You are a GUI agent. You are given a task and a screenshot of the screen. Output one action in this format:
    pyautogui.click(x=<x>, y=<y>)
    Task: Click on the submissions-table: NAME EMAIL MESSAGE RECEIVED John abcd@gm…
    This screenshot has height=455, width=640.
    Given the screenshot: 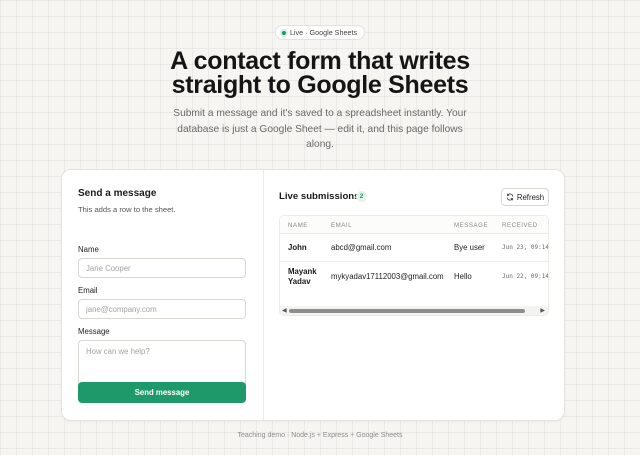 What is the action you would take?
    pyautogui.click(x=414, y=265)
    